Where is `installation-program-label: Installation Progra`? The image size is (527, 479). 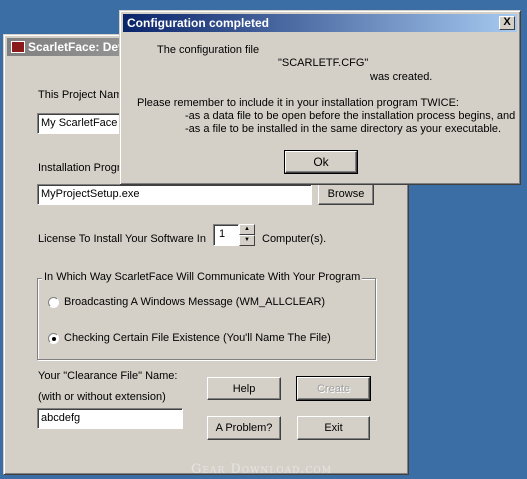
installation-program-label: Installation Progra is located at coordinates (82, 168).